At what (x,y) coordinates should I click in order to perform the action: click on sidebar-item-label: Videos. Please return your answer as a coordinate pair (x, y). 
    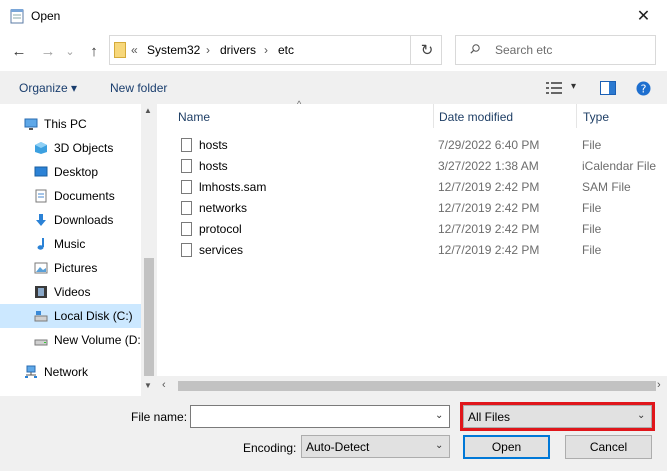
    Looking at the image, I should click on (72, 292).